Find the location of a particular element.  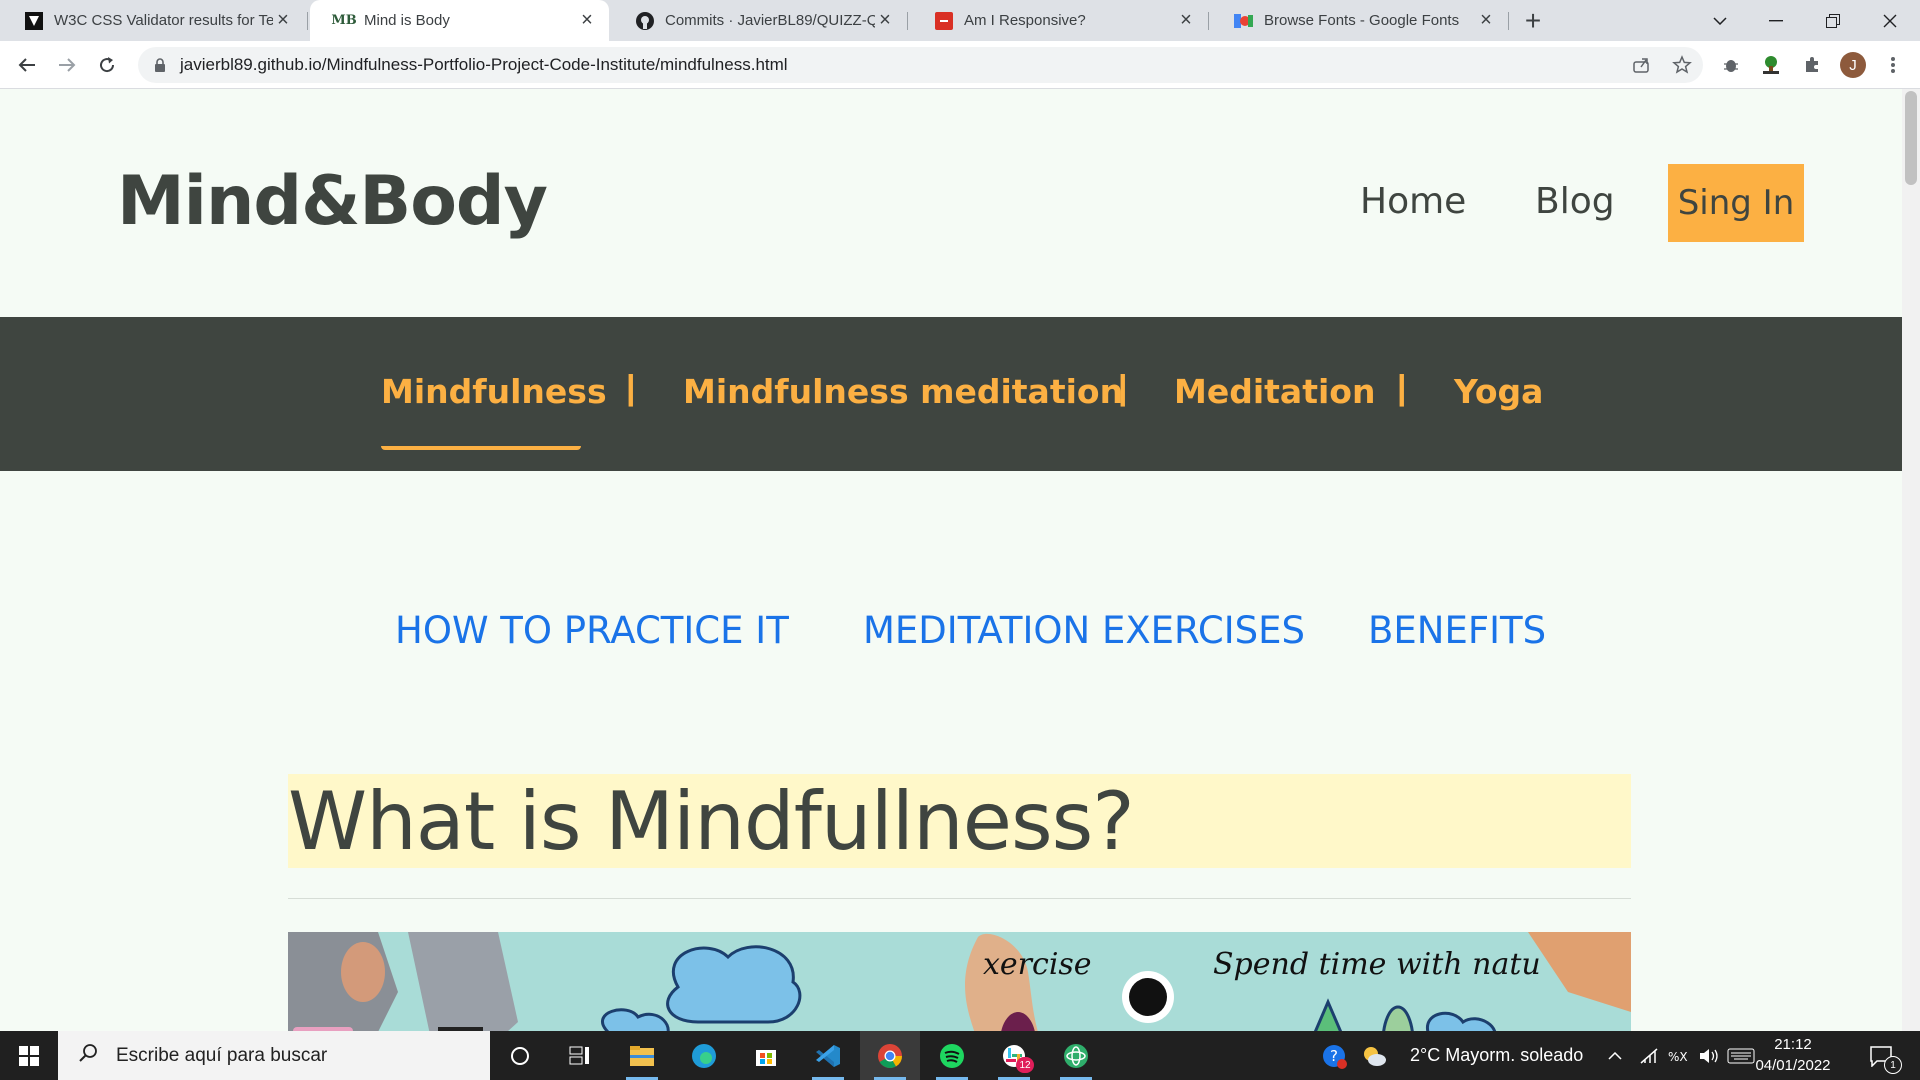

atom-app-icon is located at coordinates (1076, 1055).